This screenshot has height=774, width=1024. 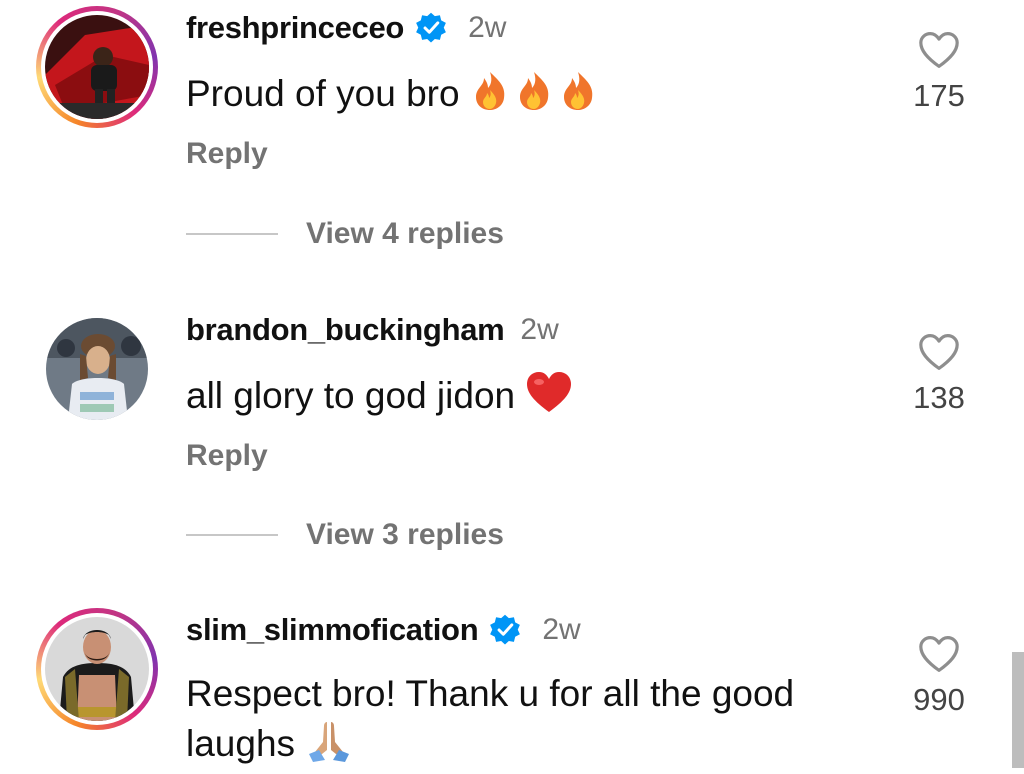 I want to click on username: brandon_buckingham, so click(x=345, y=330).